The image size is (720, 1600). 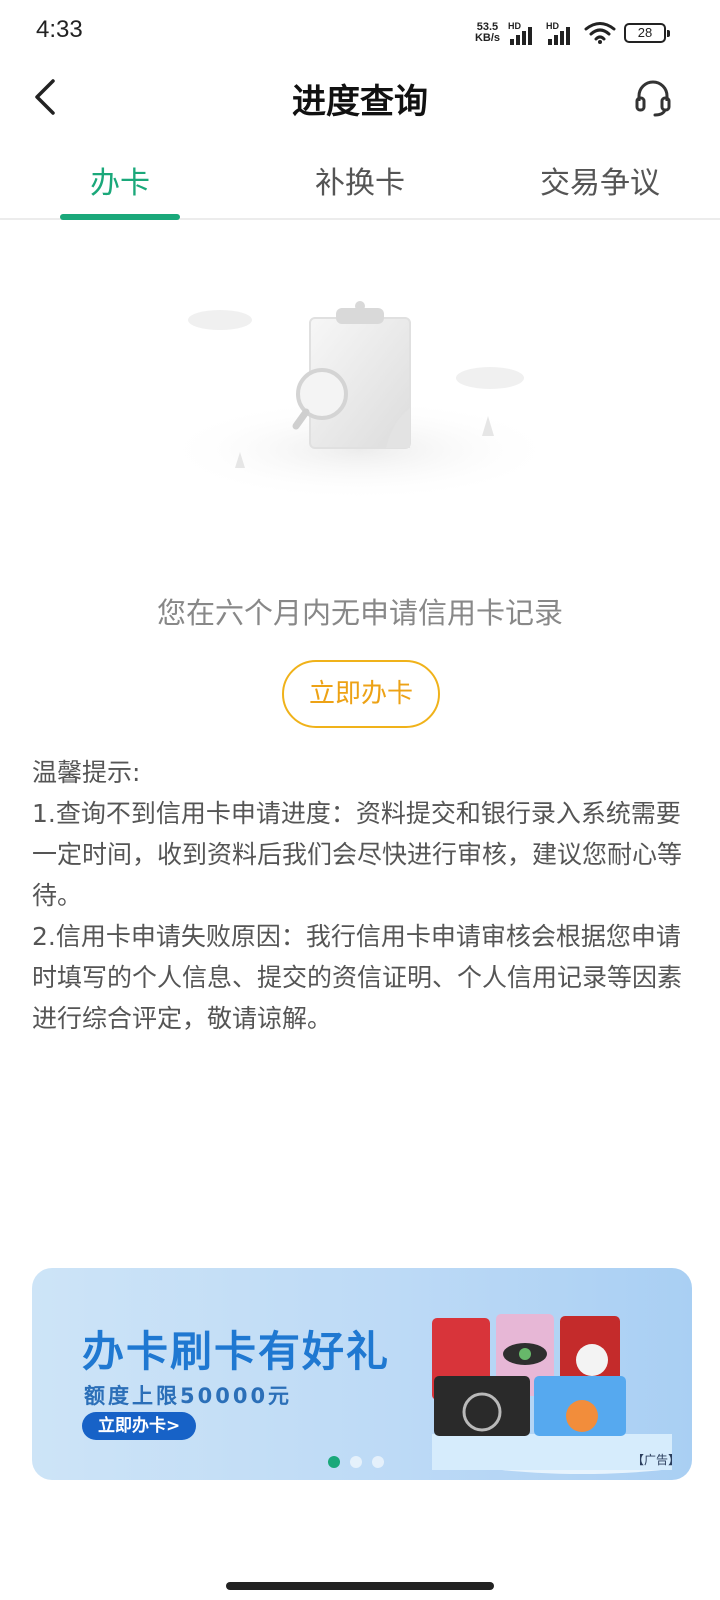 I want to click on banner-pagination, so click(x=356, y=1462).